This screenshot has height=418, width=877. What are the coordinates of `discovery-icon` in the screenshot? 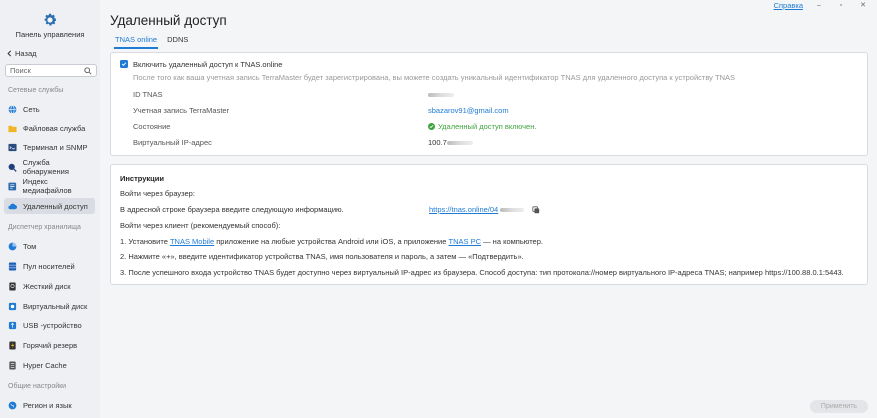 It's located at (12, 167).